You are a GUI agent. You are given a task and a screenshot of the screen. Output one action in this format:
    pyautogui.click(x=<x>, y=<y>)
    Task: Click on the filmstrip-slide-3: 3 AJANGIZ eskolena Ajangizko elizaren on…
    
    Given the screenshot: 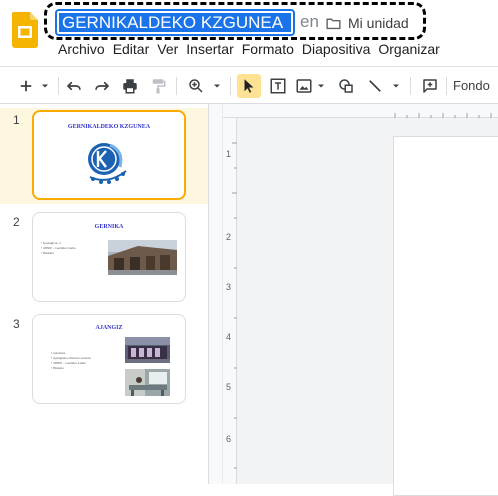 What is the action you would take?
    pyautogui.click(x=104, y=360)
    